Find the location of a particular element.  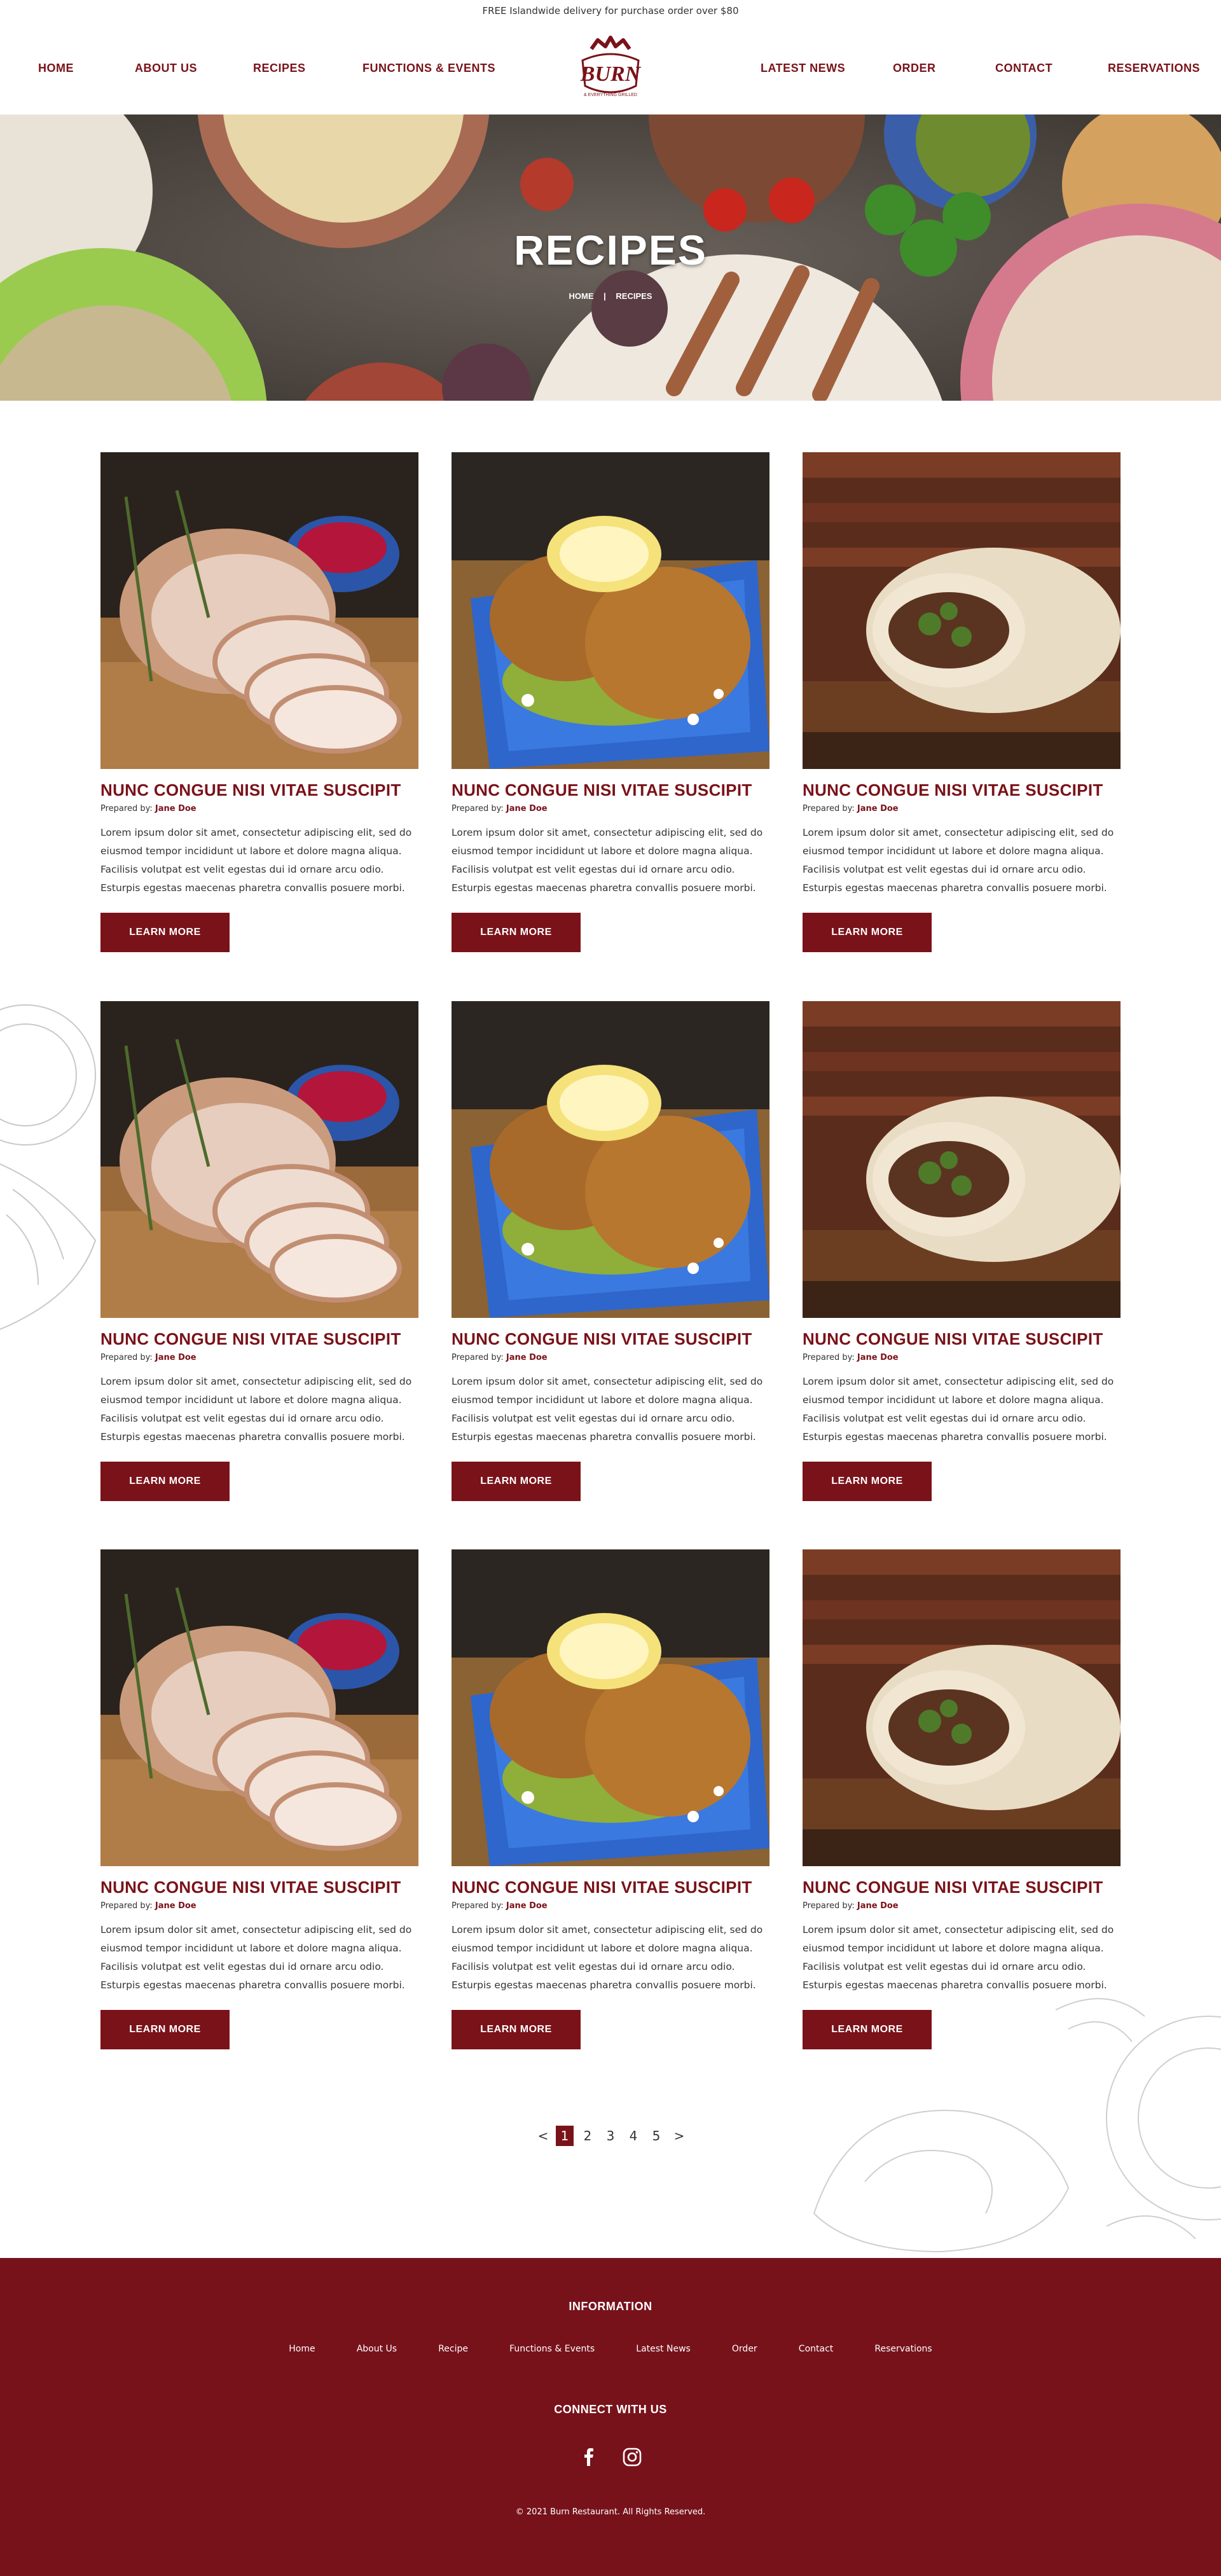

social-links is located at coordinates (610, 2458).